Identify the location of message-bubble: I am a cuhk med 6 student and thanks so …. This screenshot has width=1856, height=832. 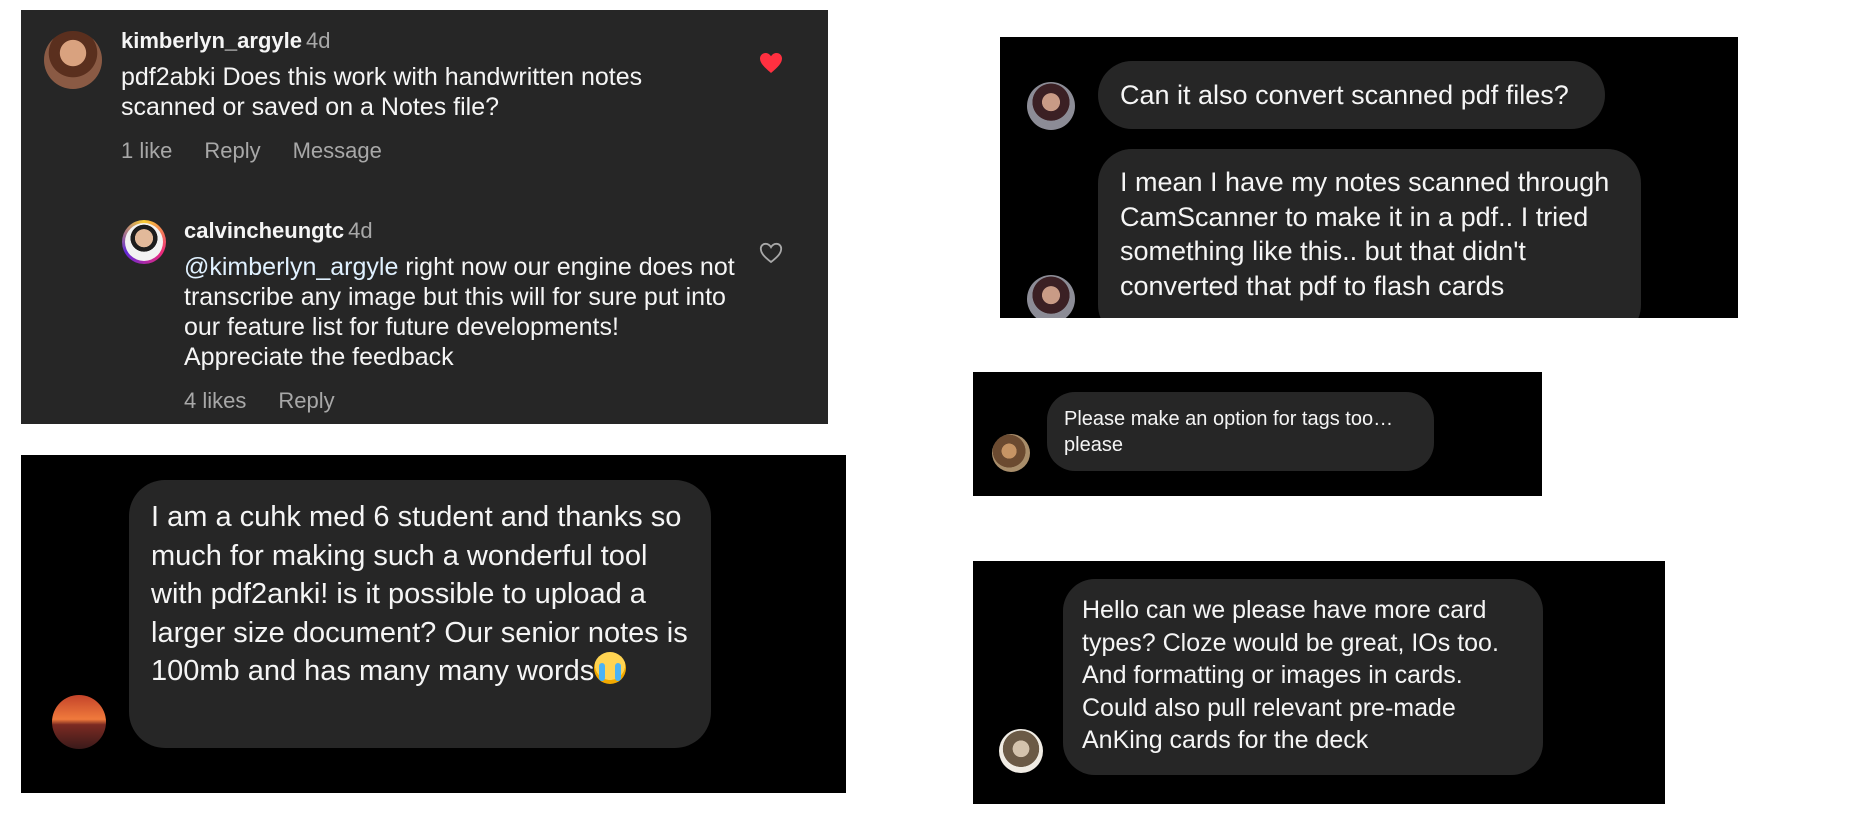
(420, 614).